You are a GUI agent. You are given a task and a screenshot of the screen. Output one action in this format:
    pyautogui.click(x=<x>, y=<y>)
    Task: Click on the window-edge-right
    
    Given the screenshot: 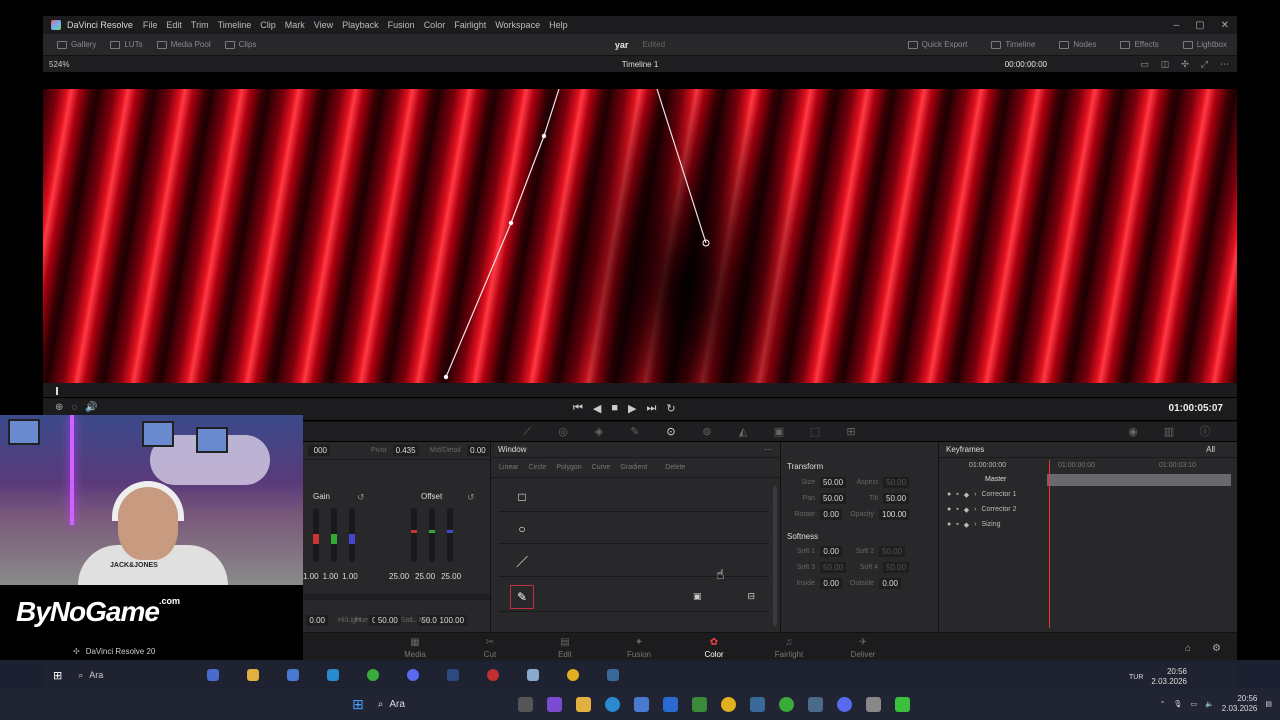 What is the action you would take?
    pyautogui.click(x=681, y=166)
    